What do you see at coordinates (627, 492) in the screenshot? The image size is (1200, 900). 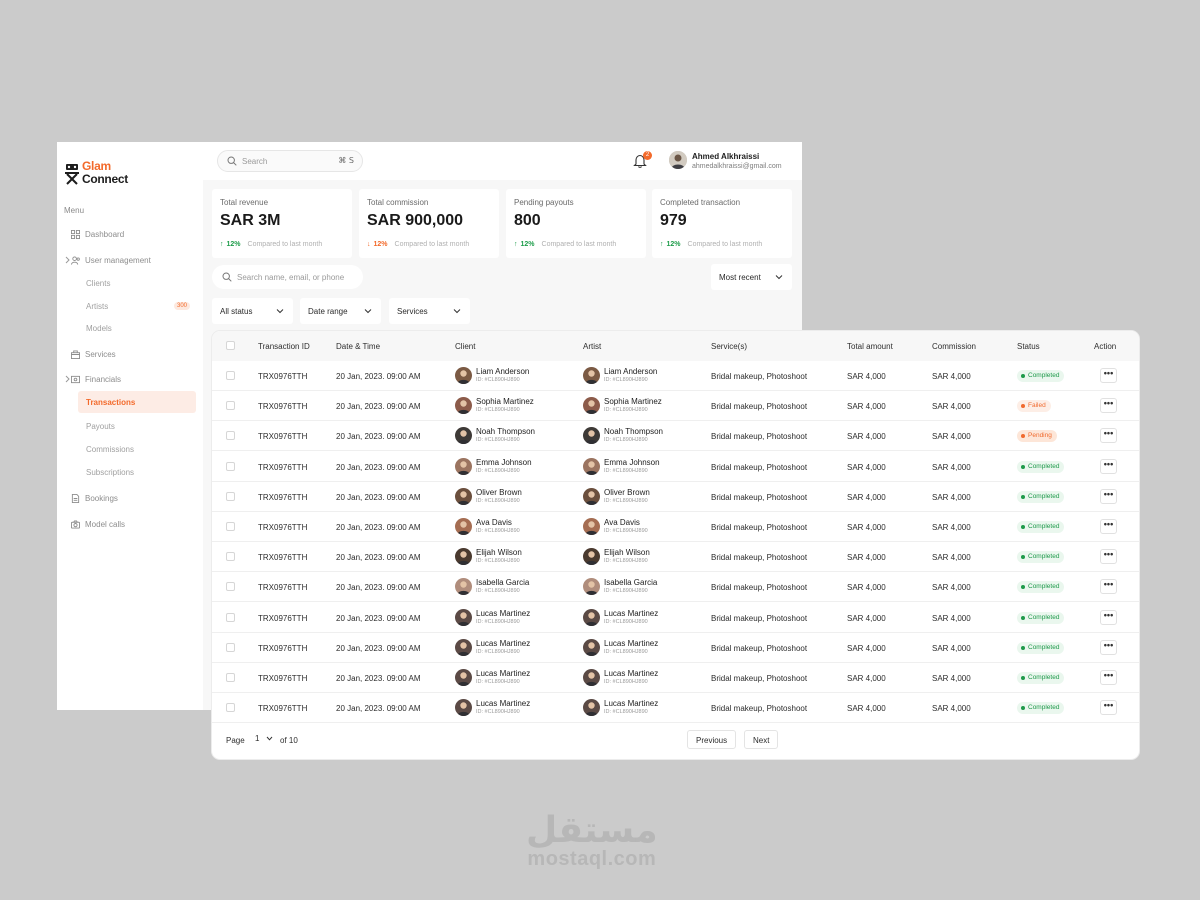 I see `cell-artist-name: Oliver Brown` at bounding box center [627, 492].